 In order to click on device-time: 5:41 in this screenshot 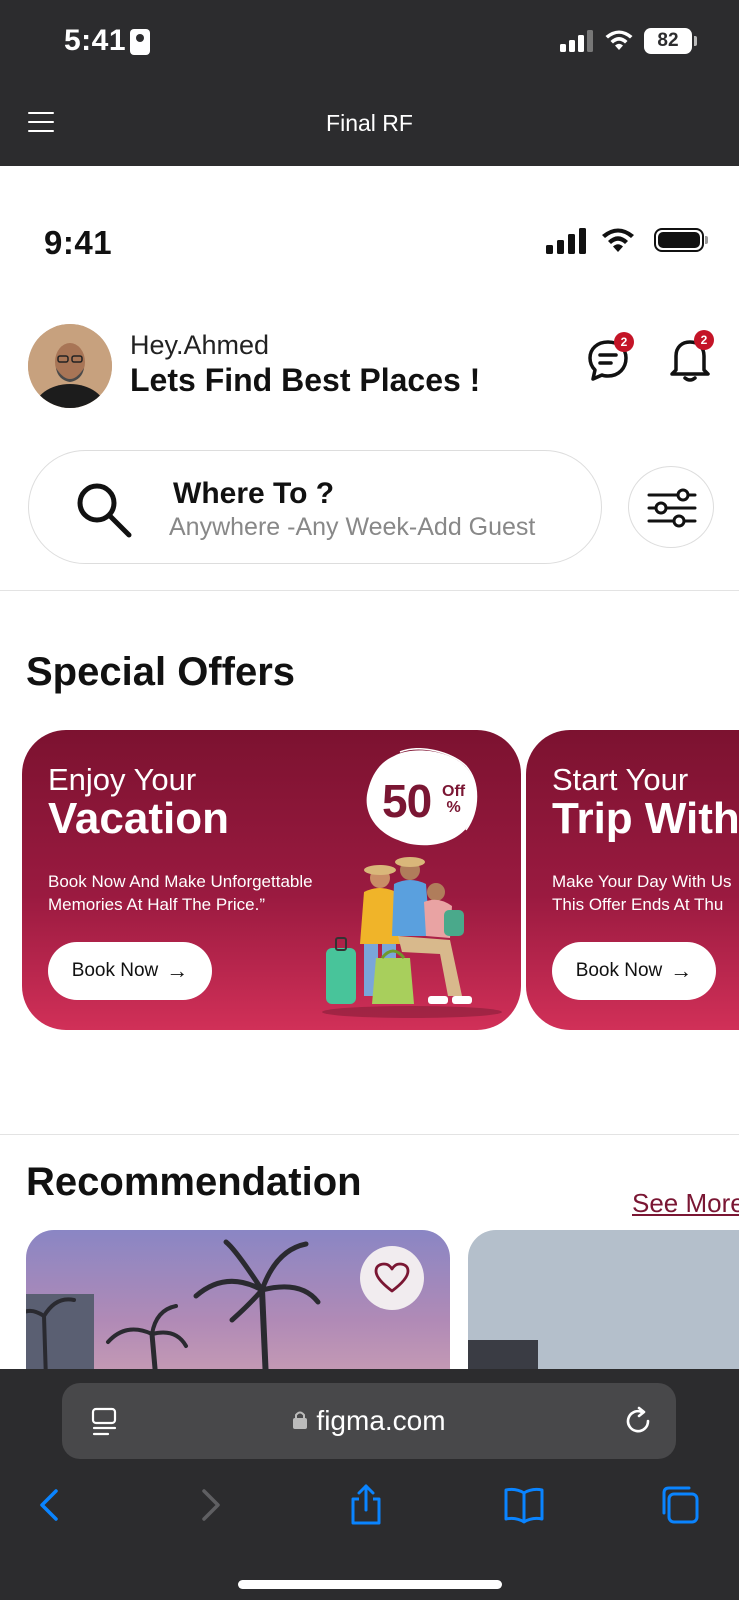, I will do `click(95, 40)`.